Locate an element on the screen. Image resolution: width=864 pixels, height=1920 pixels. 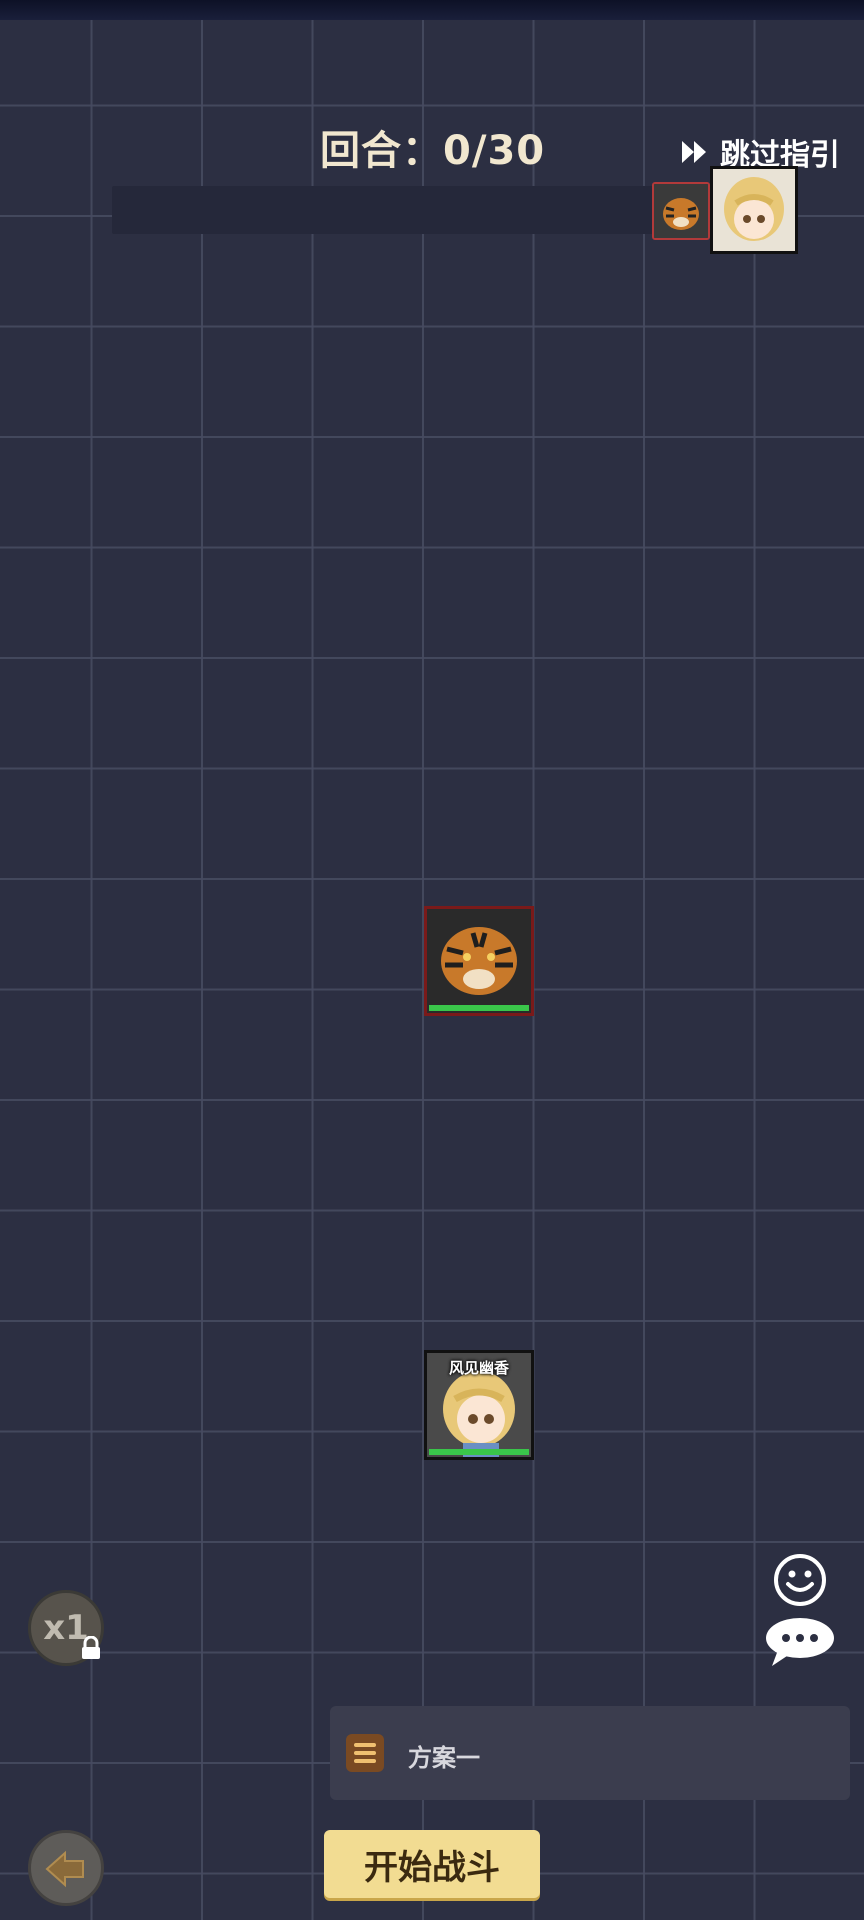
enemy-tiger-unit is located at coordinates (479, 961).